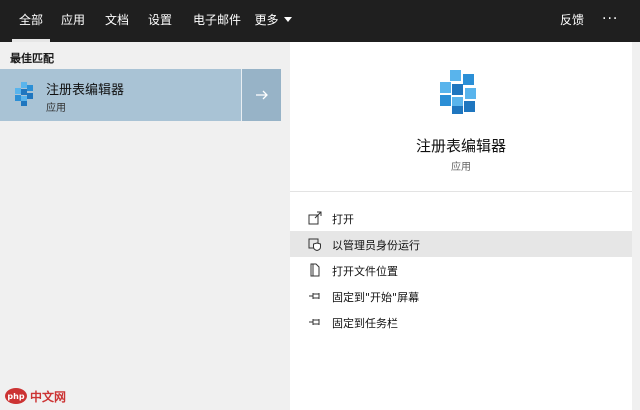 The image size is (640, 410). What do you see at coordinates (376, 245) in the screenshot?
I see `action-label: 以管理员身份运行` at bounding box center [376, 245].